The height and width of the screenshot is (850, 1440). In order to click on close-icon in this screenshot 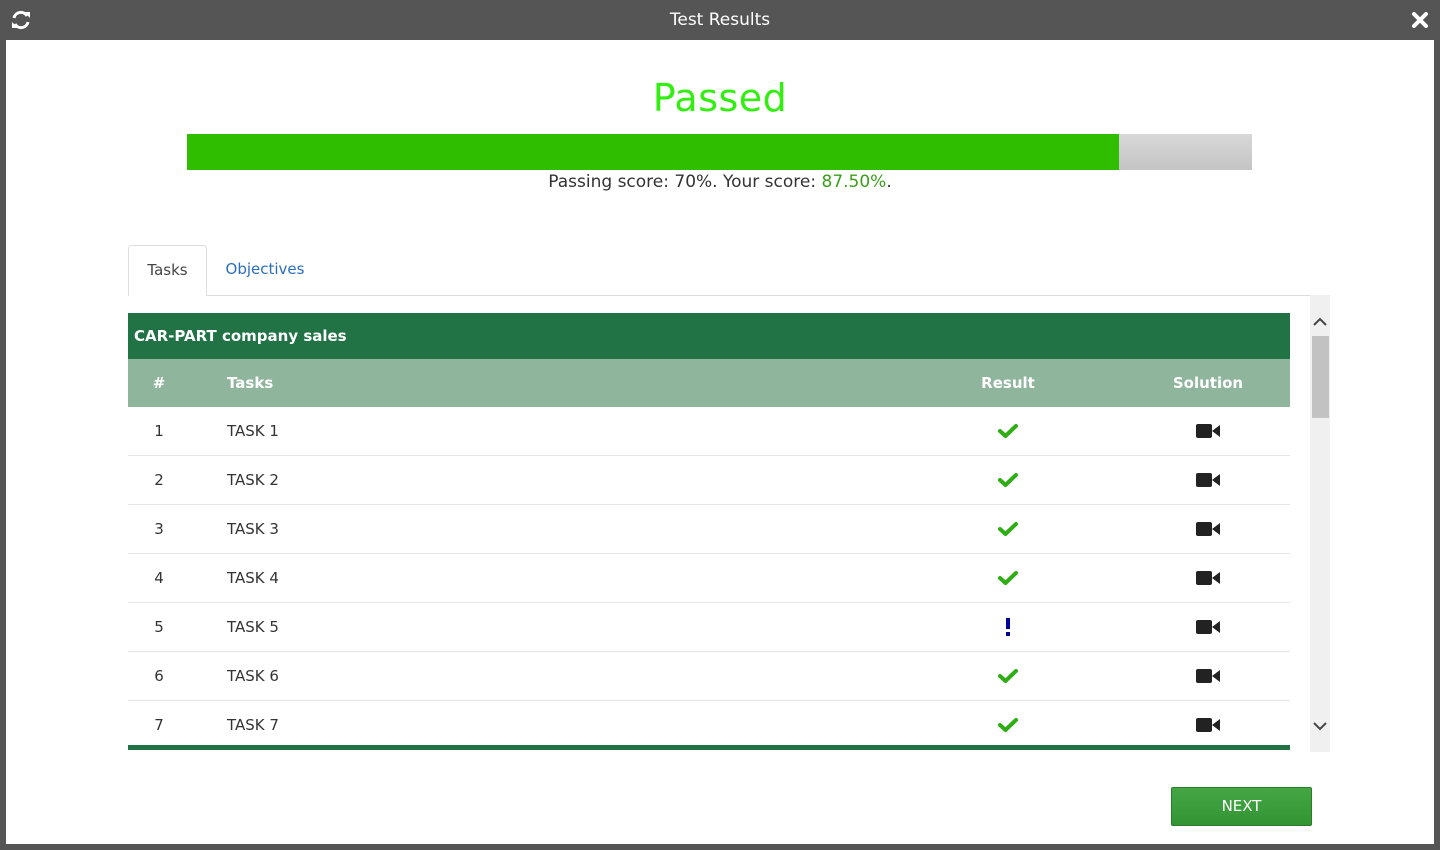, I will do `click(1420, 20)`.